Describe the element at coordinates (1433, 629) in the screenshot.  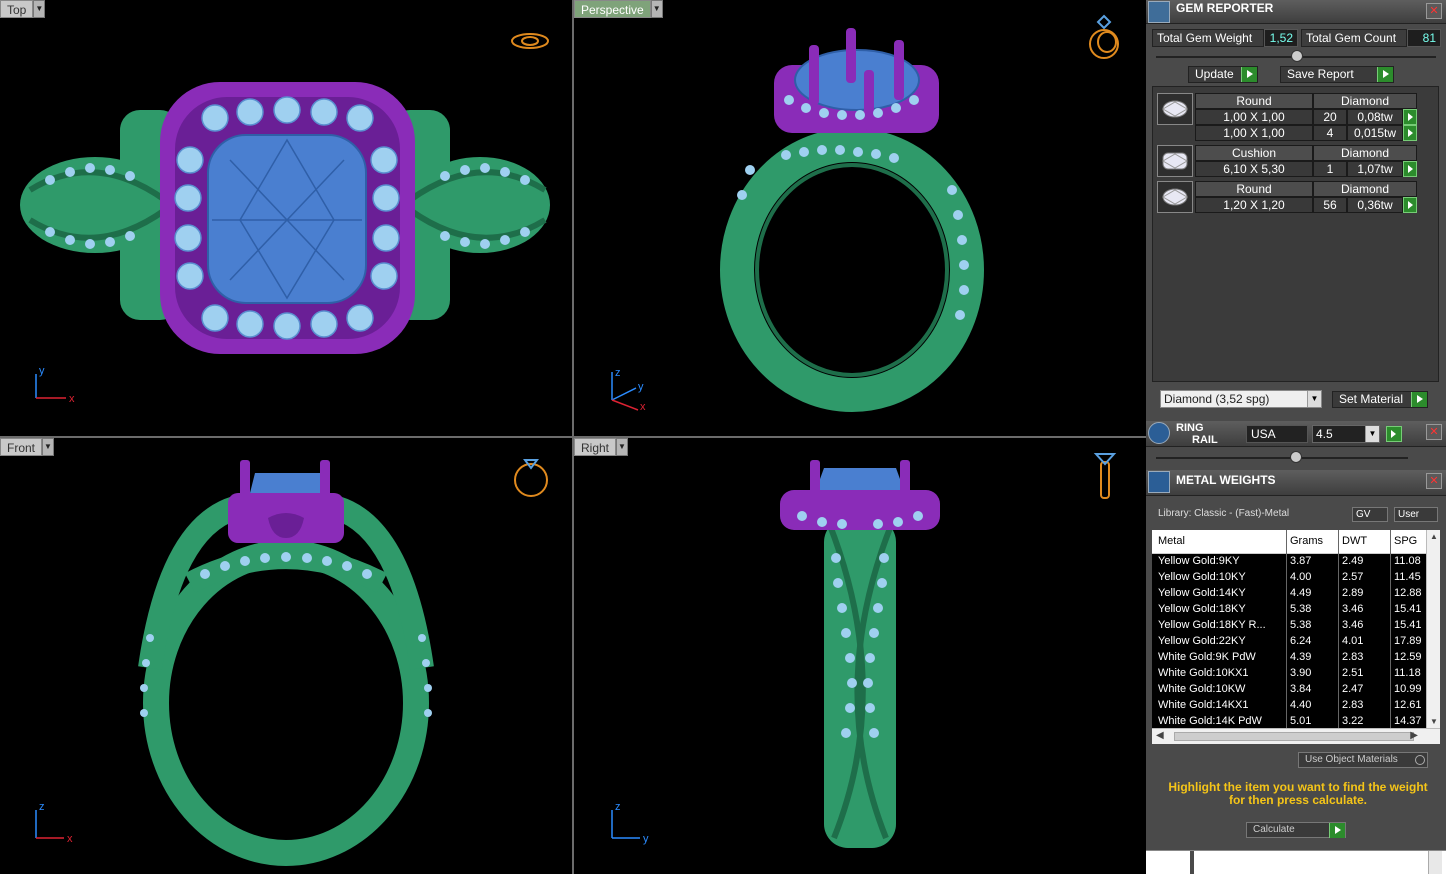
I see `vertical-scrollbar: ▲ ▼` at that location.